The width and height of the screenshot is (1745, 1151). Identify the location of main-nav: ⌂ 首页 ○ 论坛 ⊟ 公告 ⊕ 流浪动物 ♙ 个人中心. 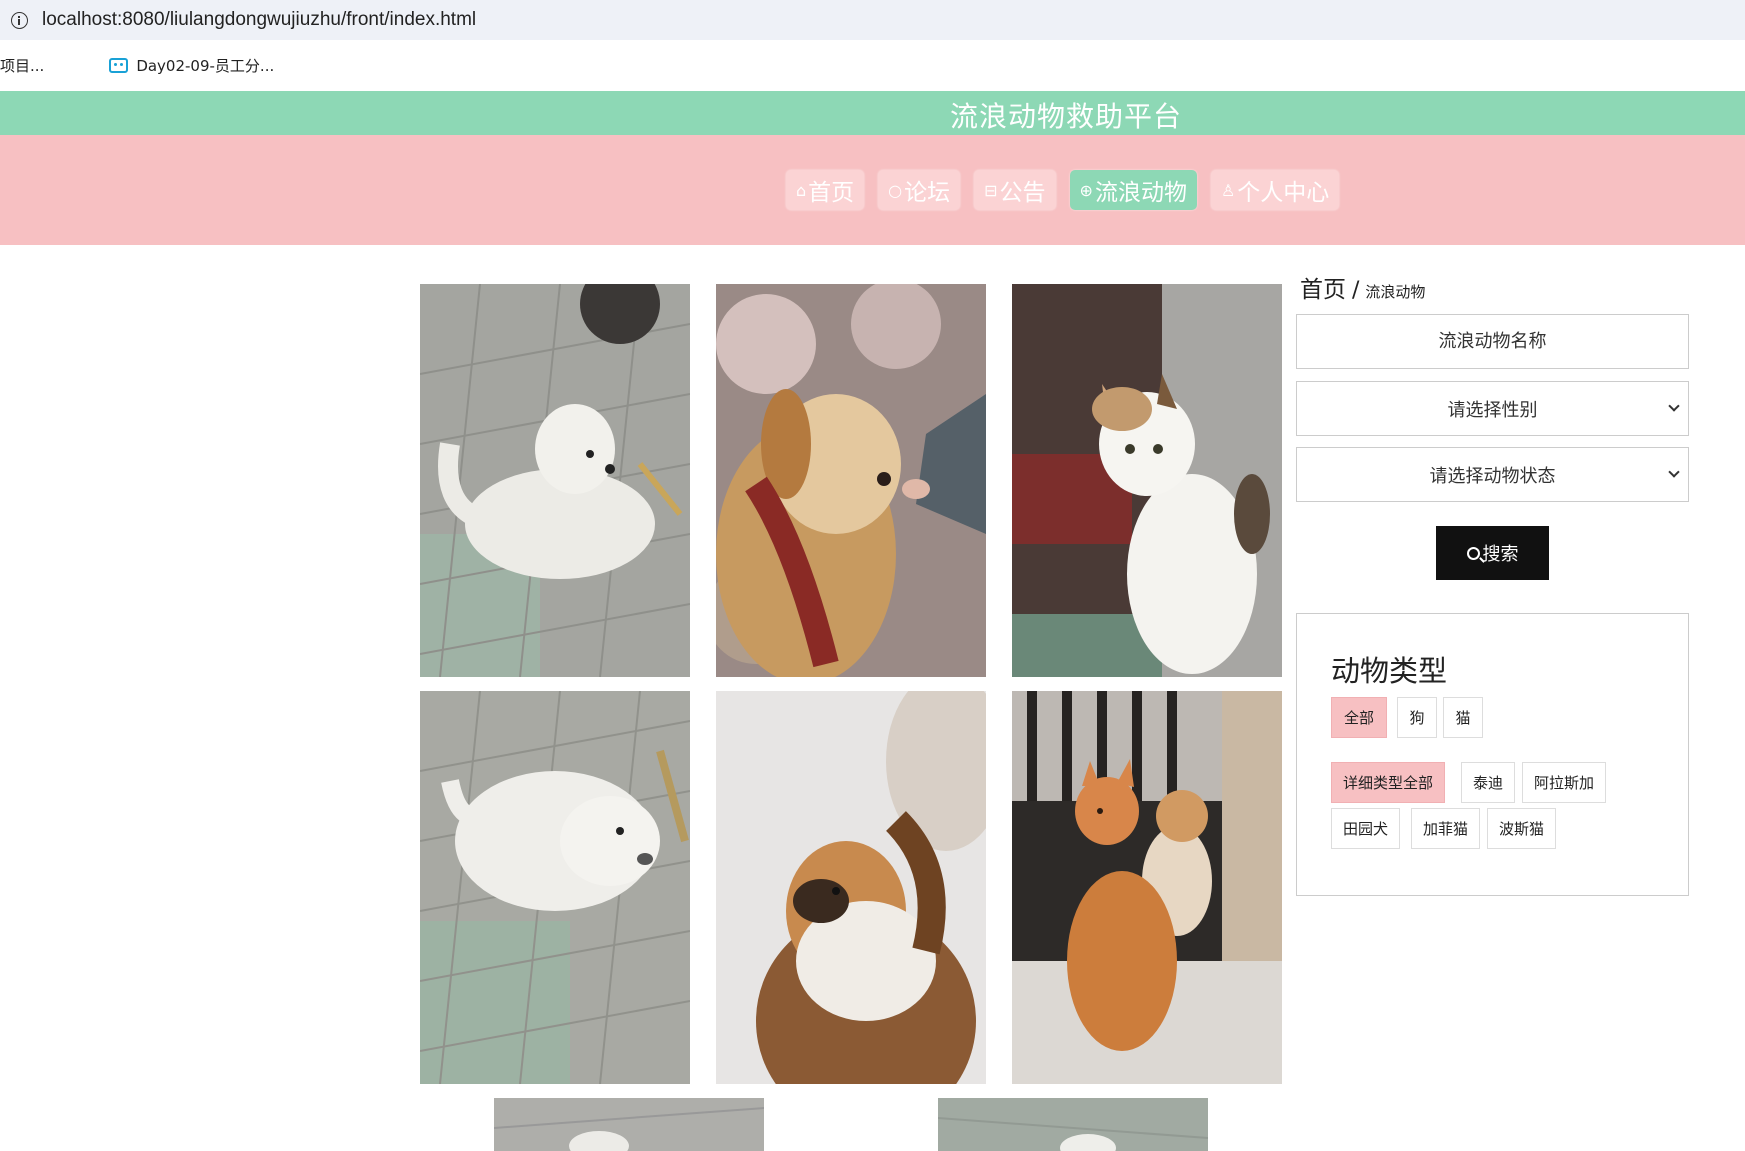
(1069, 190).